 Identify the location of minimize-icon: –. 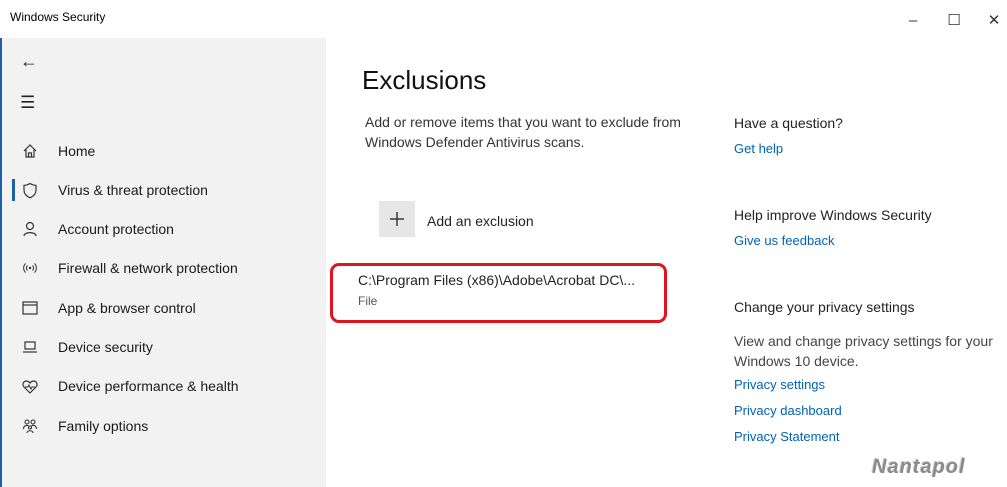
(913, 20).